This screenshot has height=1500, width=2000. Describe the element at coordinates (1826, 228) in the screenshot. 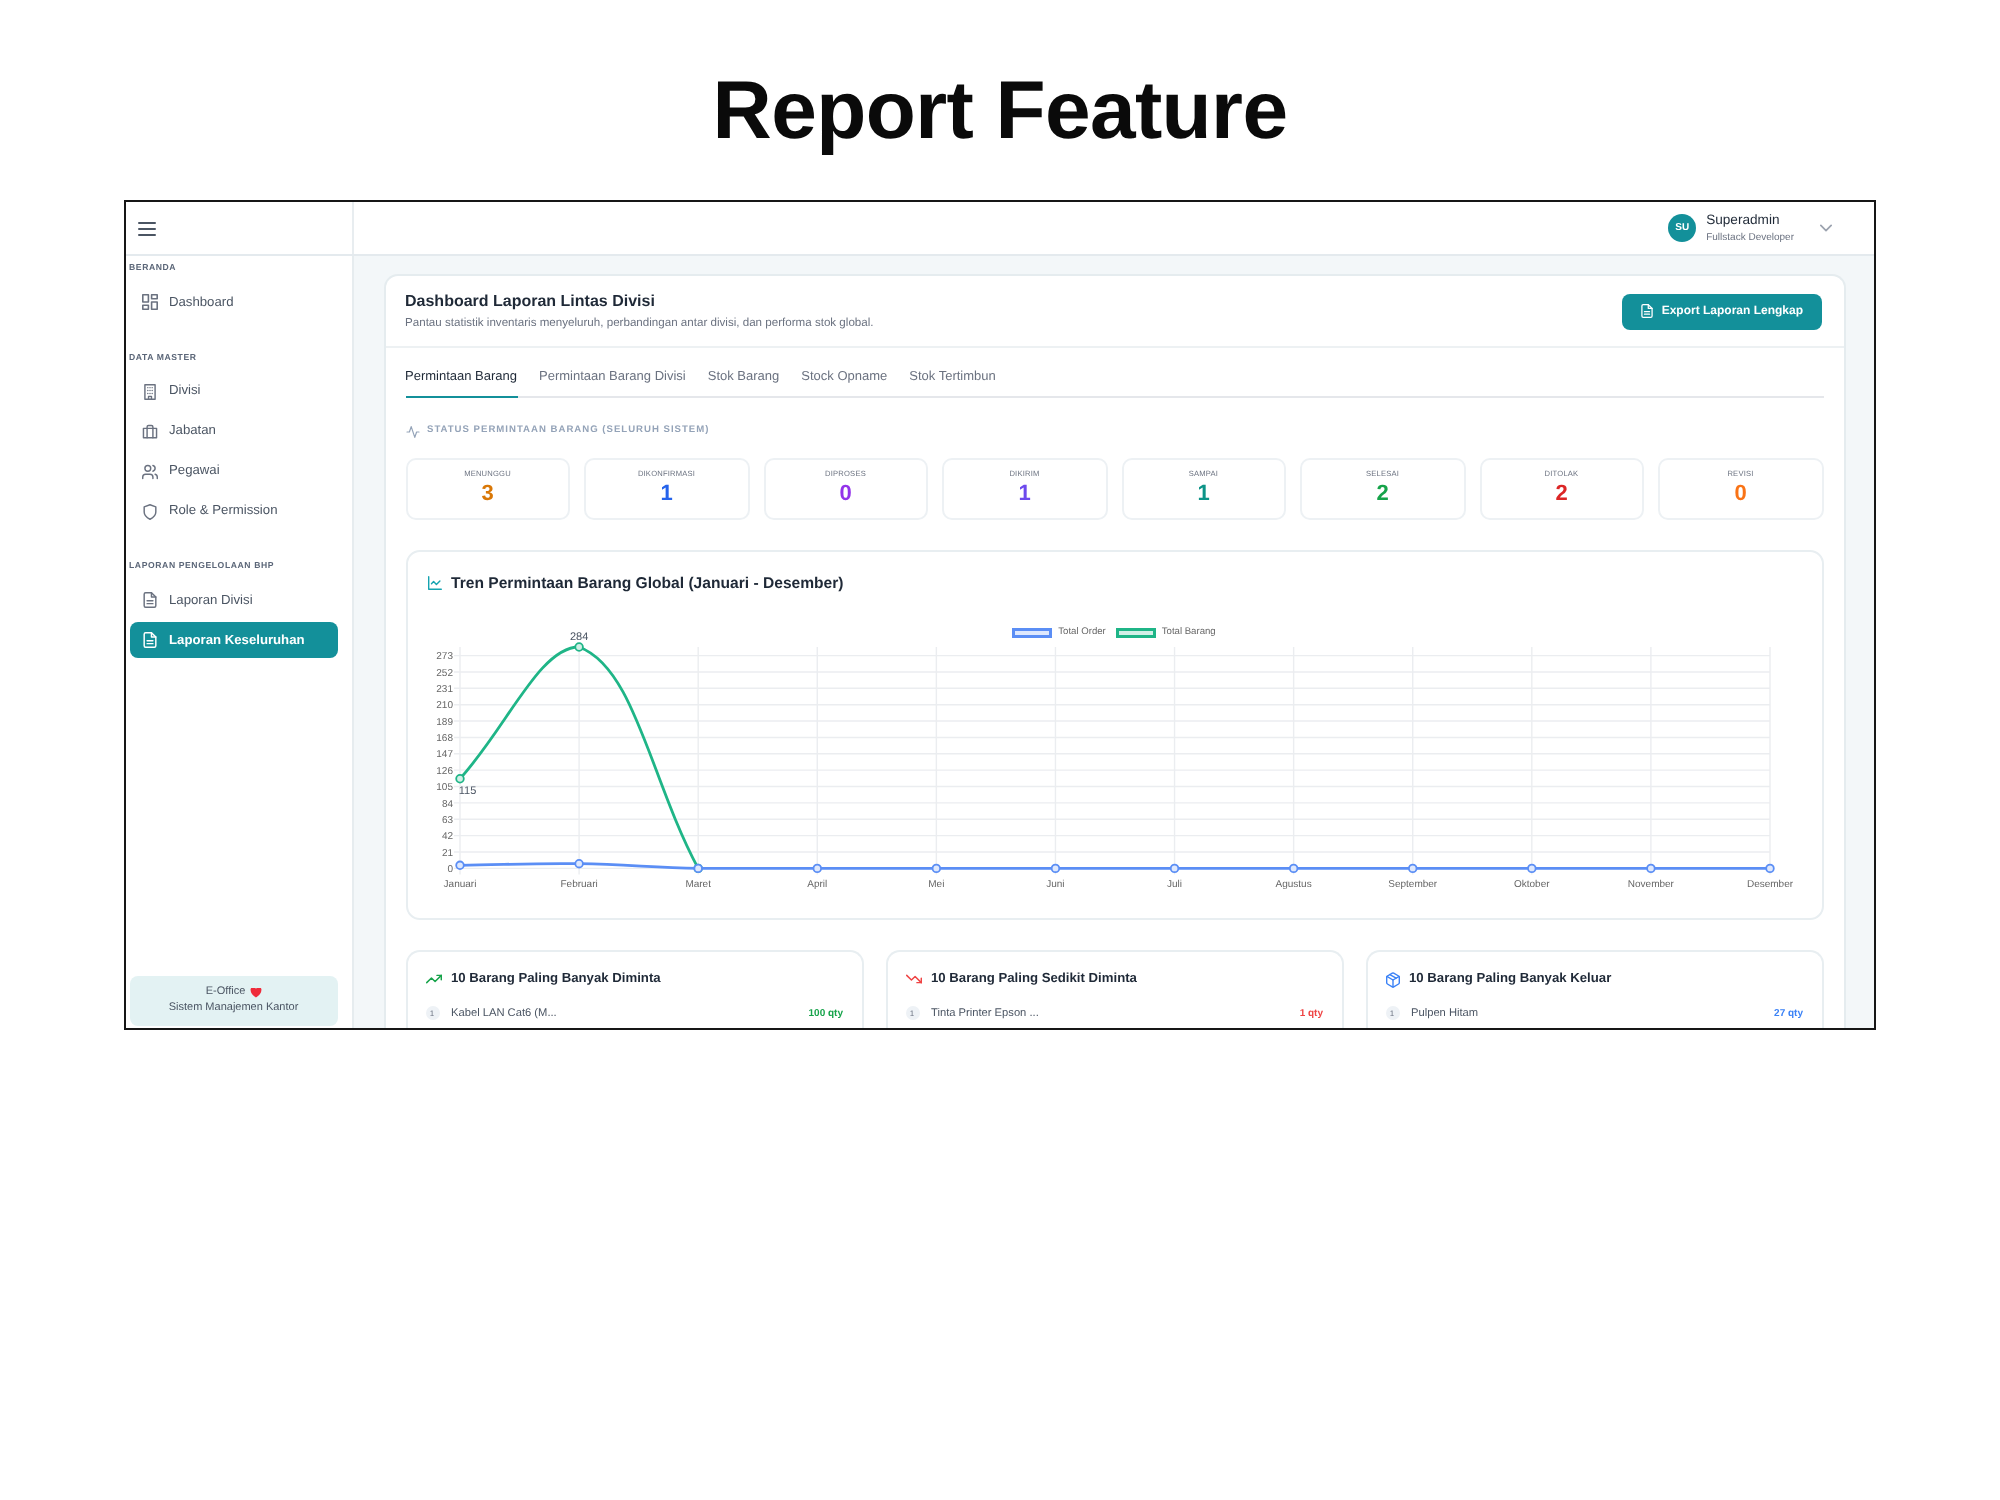

I see `chevron-down-icon` at that location.